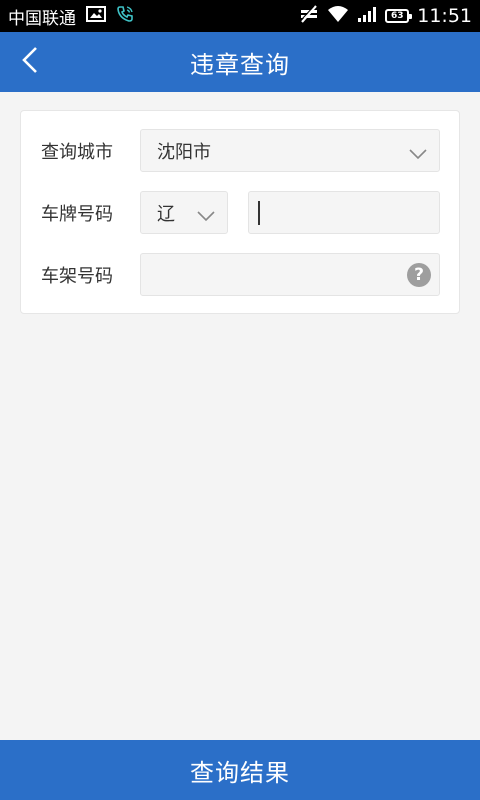  Describe the element at coordinates (367, 16) in the screenshot. I see `signal-icon` at that location.